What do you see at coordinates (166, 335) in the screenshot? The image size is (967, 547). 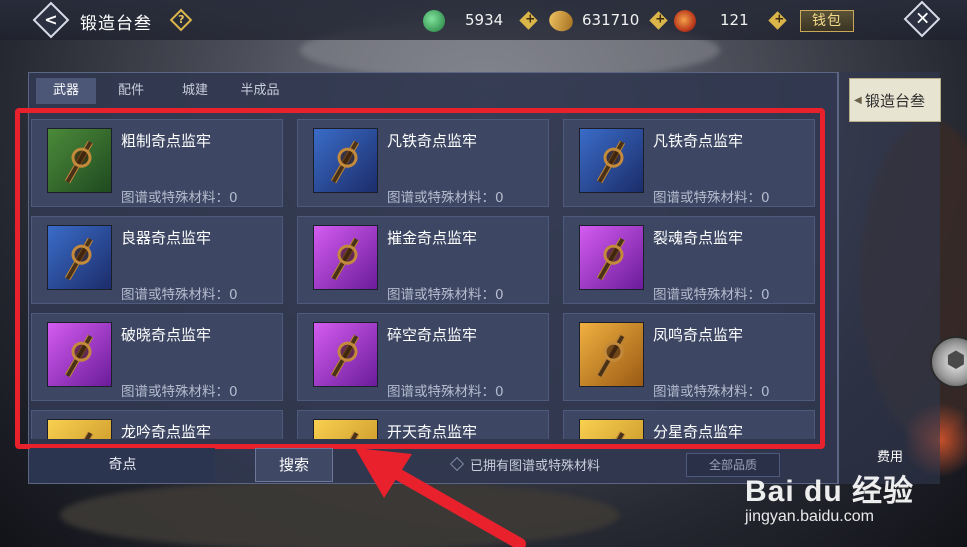 I see `item-name: 破晓奇点监牢` at bounding box center [166, 335].